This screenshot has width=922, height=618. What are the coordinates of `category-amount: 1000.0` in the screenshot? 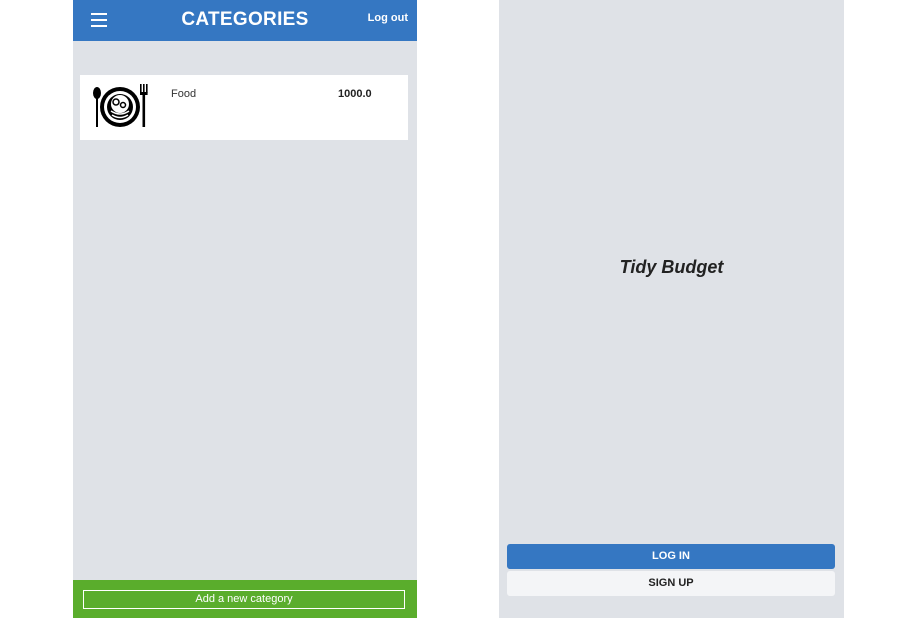 It's located at (355, 94).